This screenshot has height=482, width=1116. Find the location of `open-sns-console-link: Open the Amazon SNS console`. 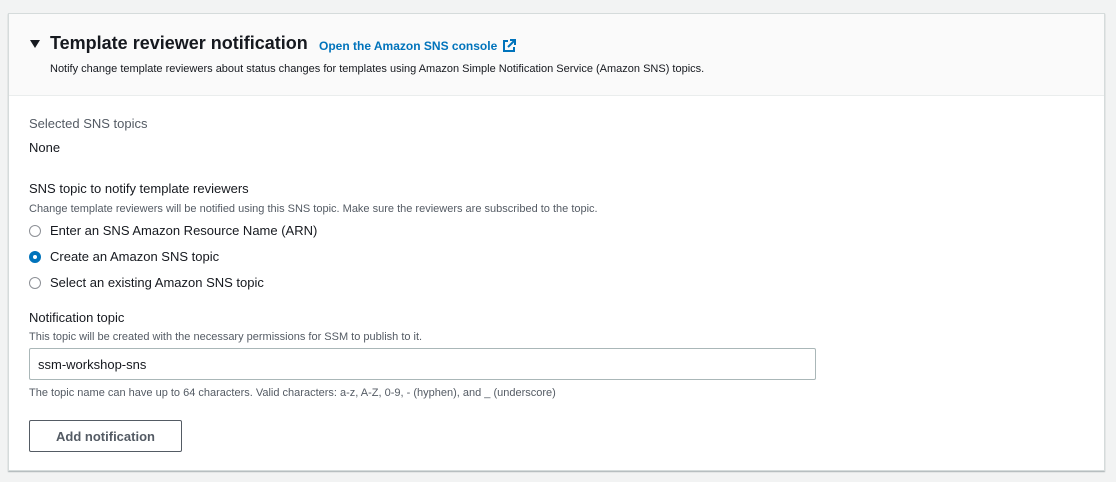

open-sns-console-link: Open the Amazon SNS console is located at coordinates (418, 46).